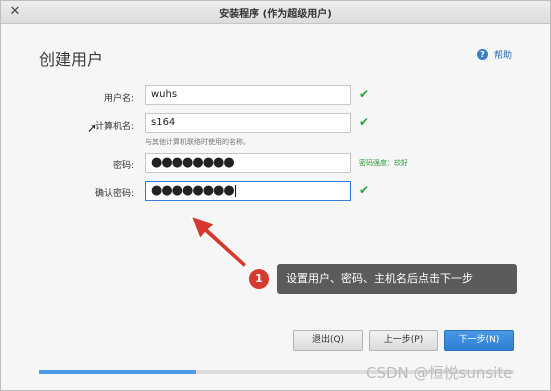  What do you see at coordinates (397, 279) in the screenshot?
I see `annotation-callout: 设置用户、密码、主机名后点击下一步` at bounding box center [397, 279].